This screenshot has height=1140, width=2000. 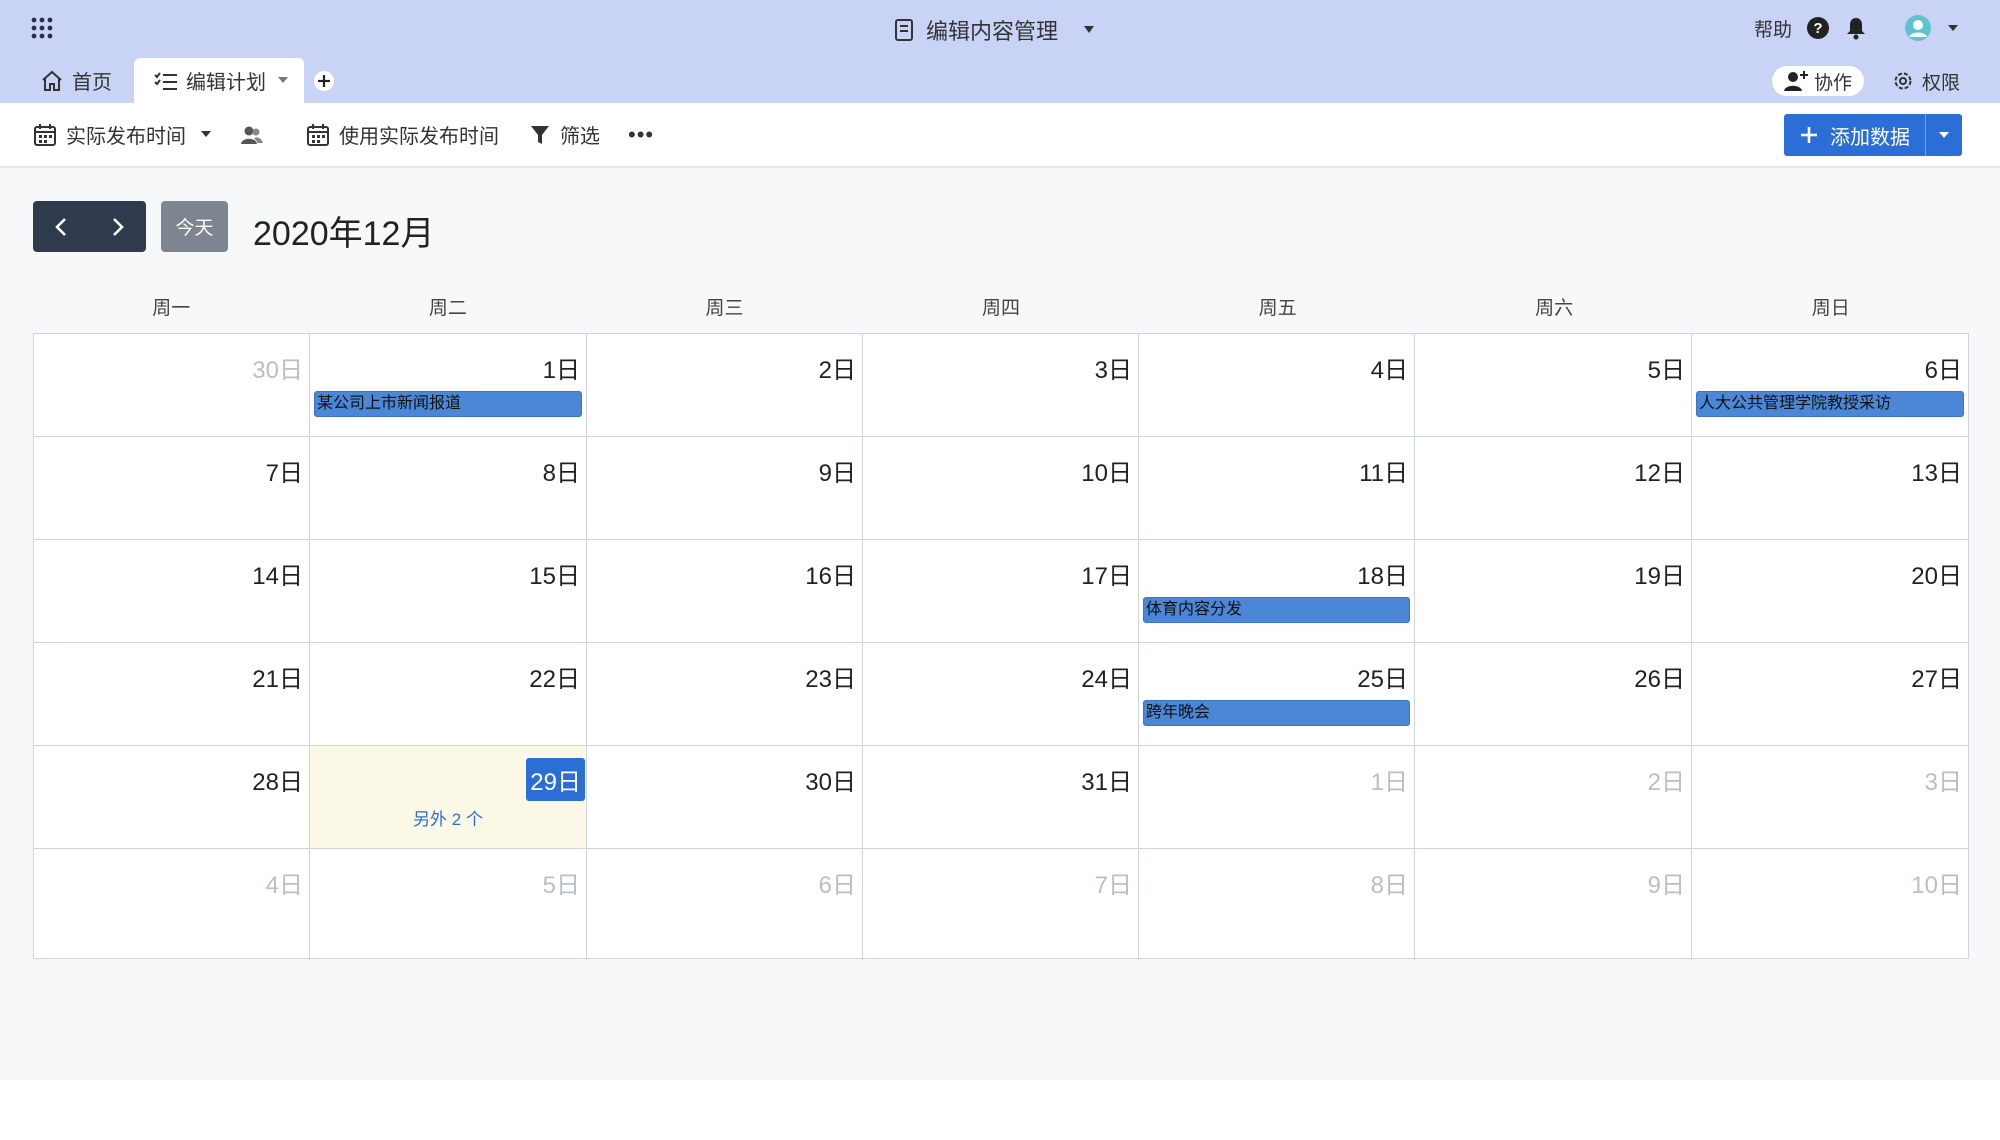 I want to click on plus-circle-icon, so click(x=324, y=80).